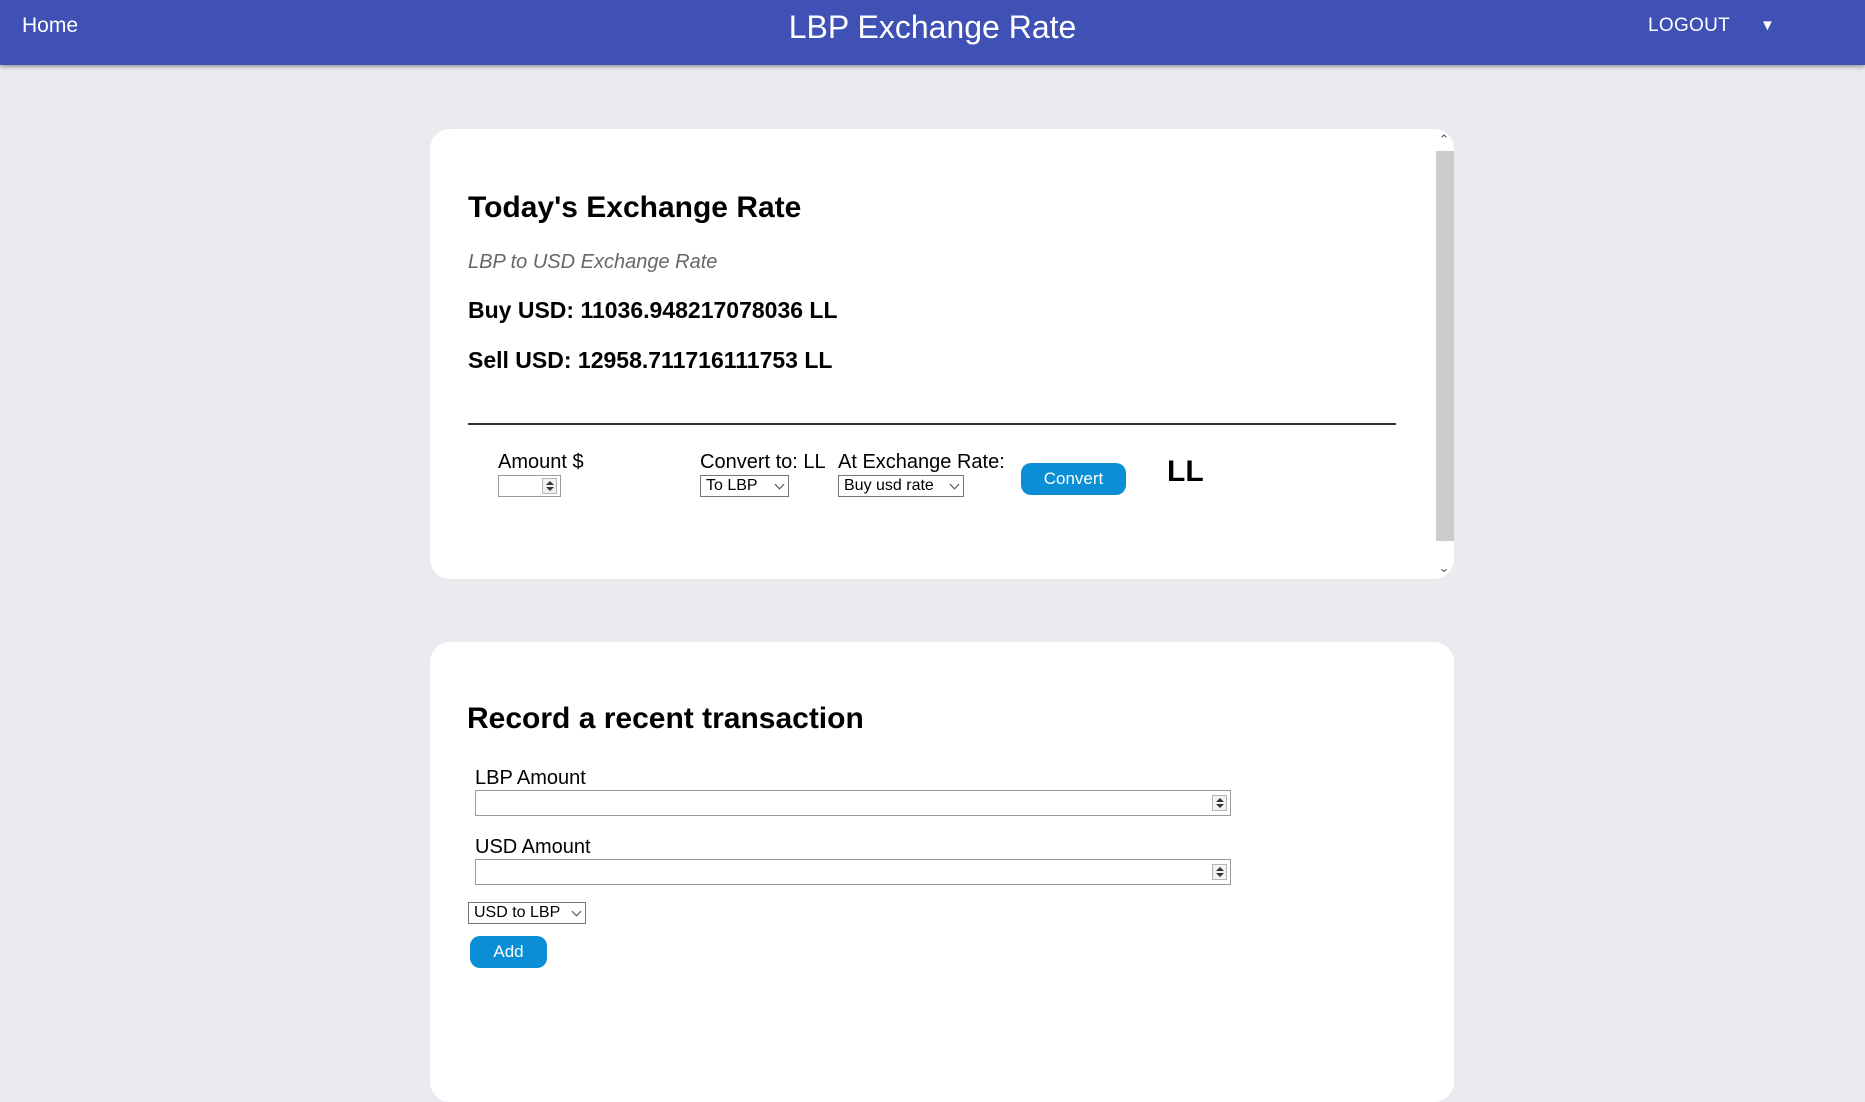  I want to click on transaction-direction-select: USD to LBP, so click(527, 913).